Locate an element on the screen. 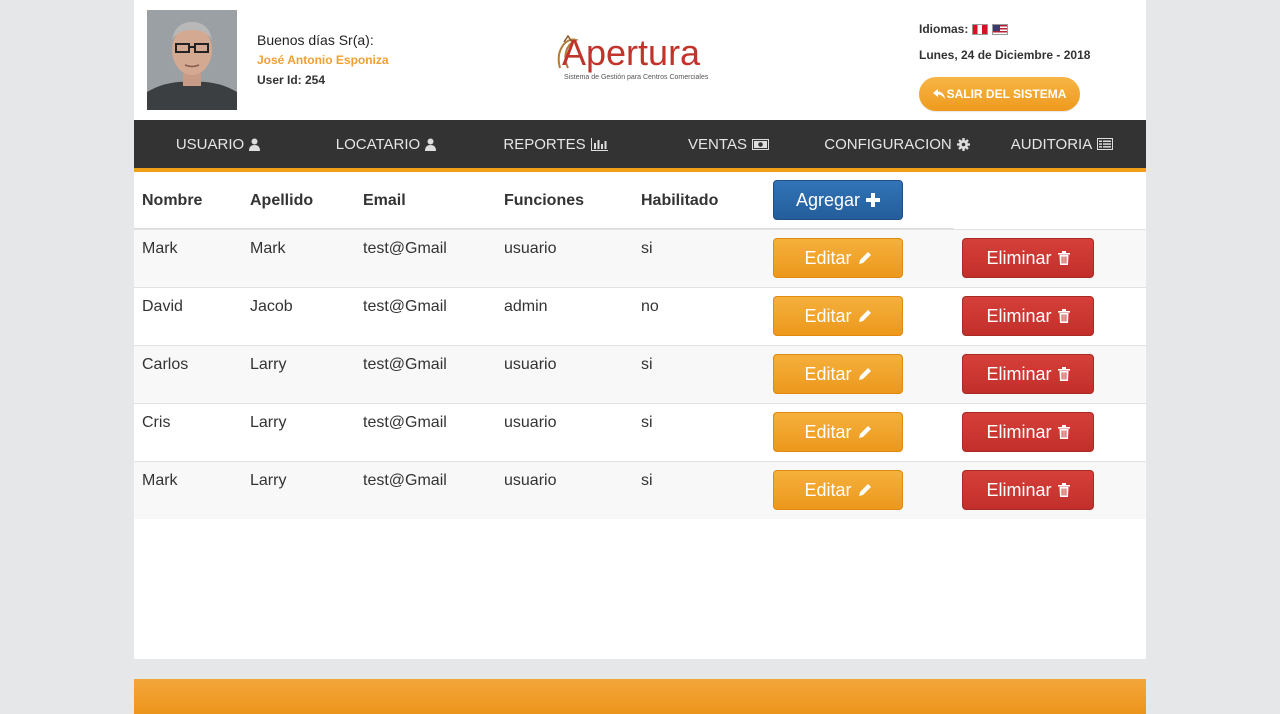 The height and width of the screenshot is (714, 1280). nav-item-reportes: REPORTES is located at coordinates (555, 144).